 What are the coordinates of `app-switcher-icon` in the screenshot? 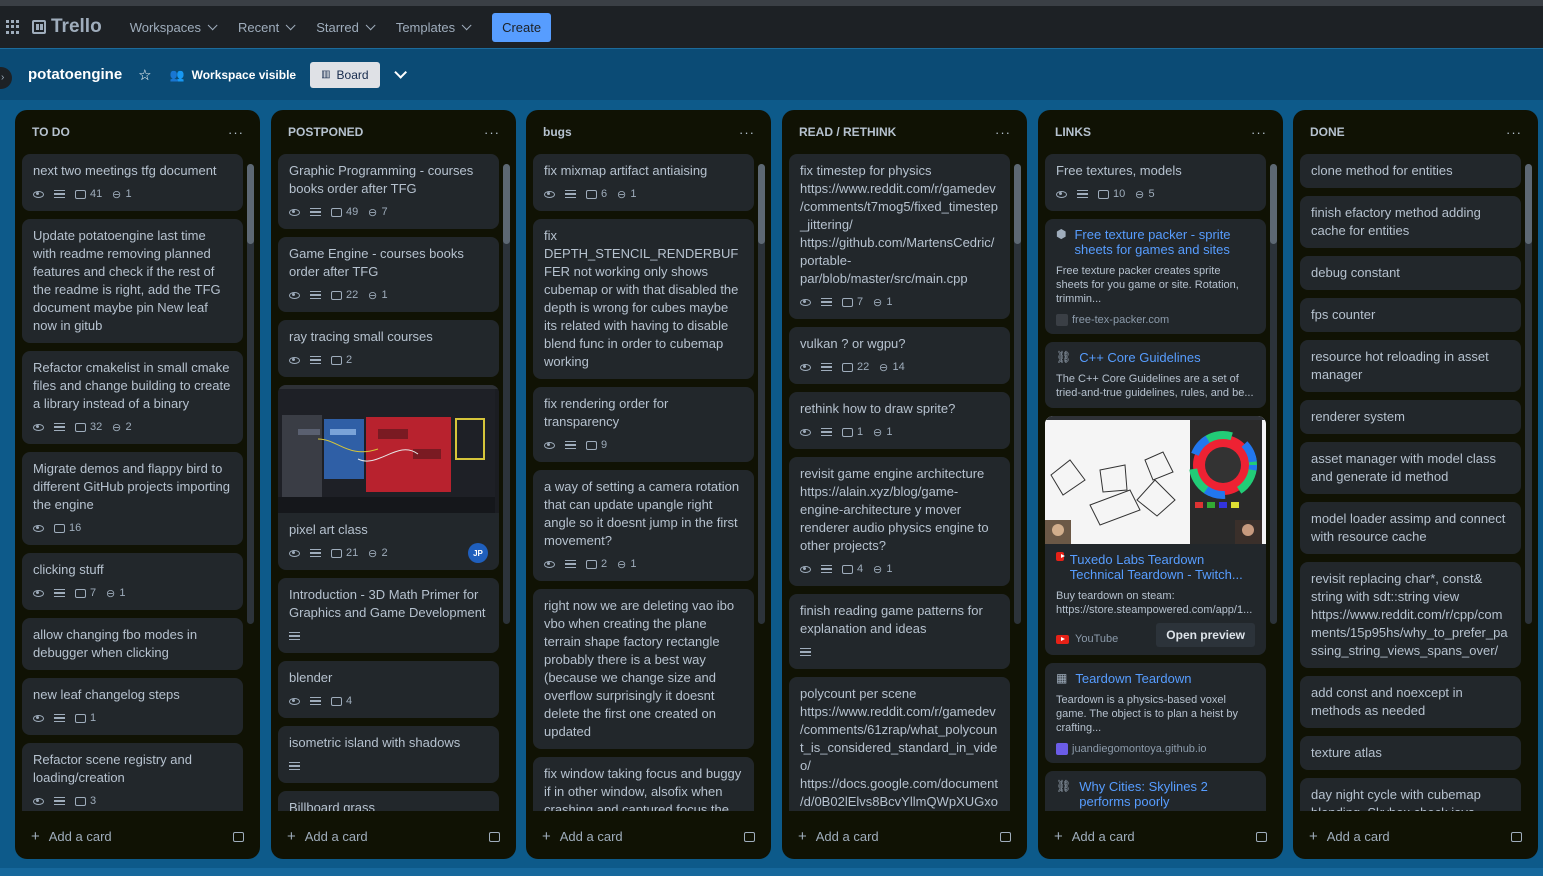 It's located at (13, 27).